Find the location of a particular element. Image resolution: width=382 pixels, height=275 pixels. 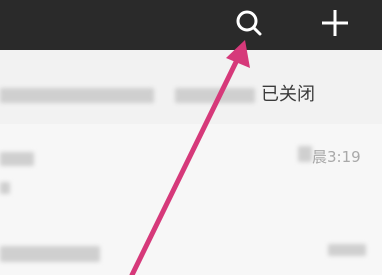

plus-icon is located at coordinates (335, 23).